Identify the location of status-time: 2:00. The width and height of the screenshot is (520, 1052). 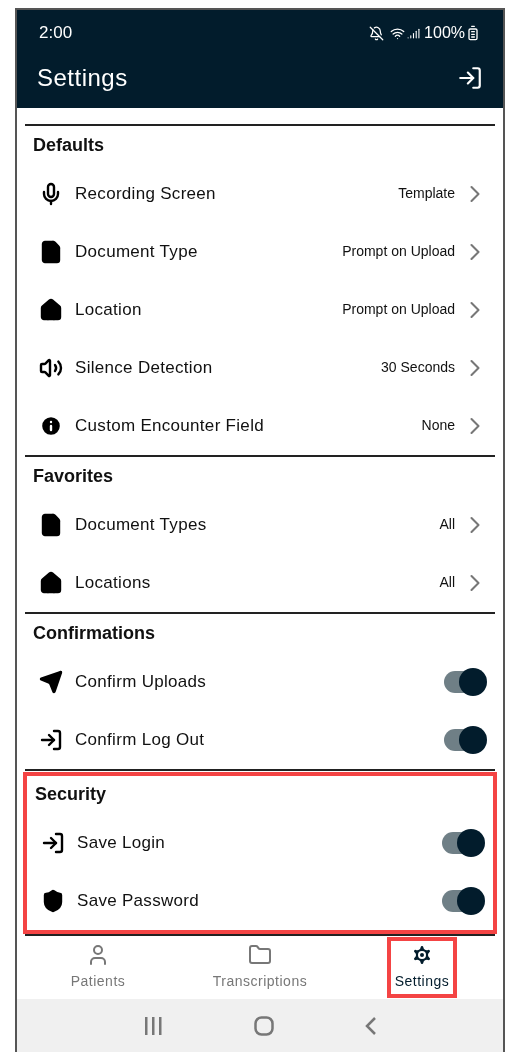
(56, 33).